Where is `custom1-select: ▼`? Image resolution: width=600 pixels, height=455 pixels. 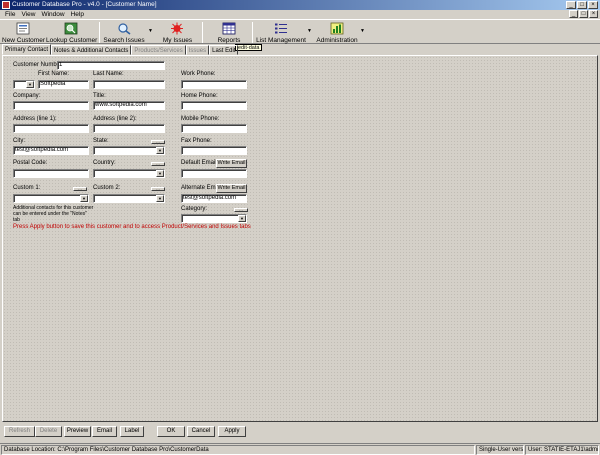
custom1-select: ▼ is located at coordinates (51, 198).